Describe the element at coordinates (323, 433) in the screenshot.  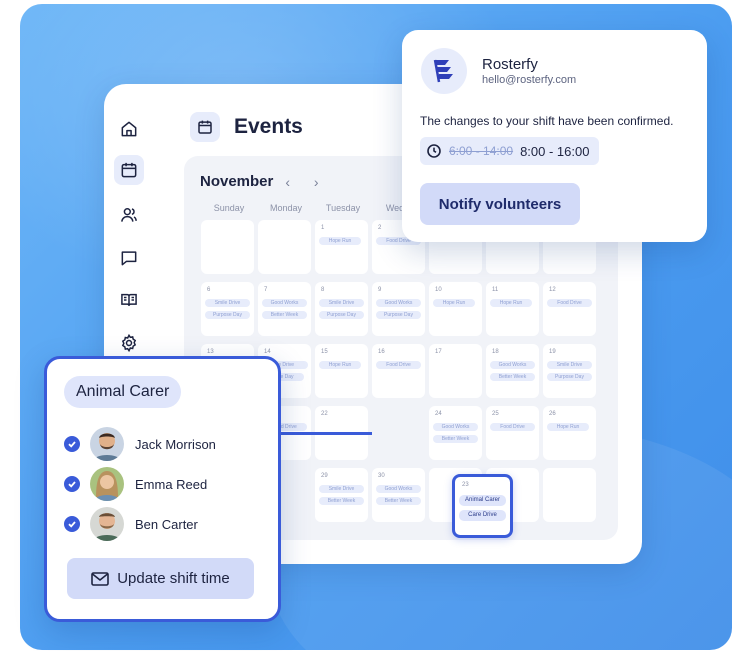
I see `connector-line` at that location.